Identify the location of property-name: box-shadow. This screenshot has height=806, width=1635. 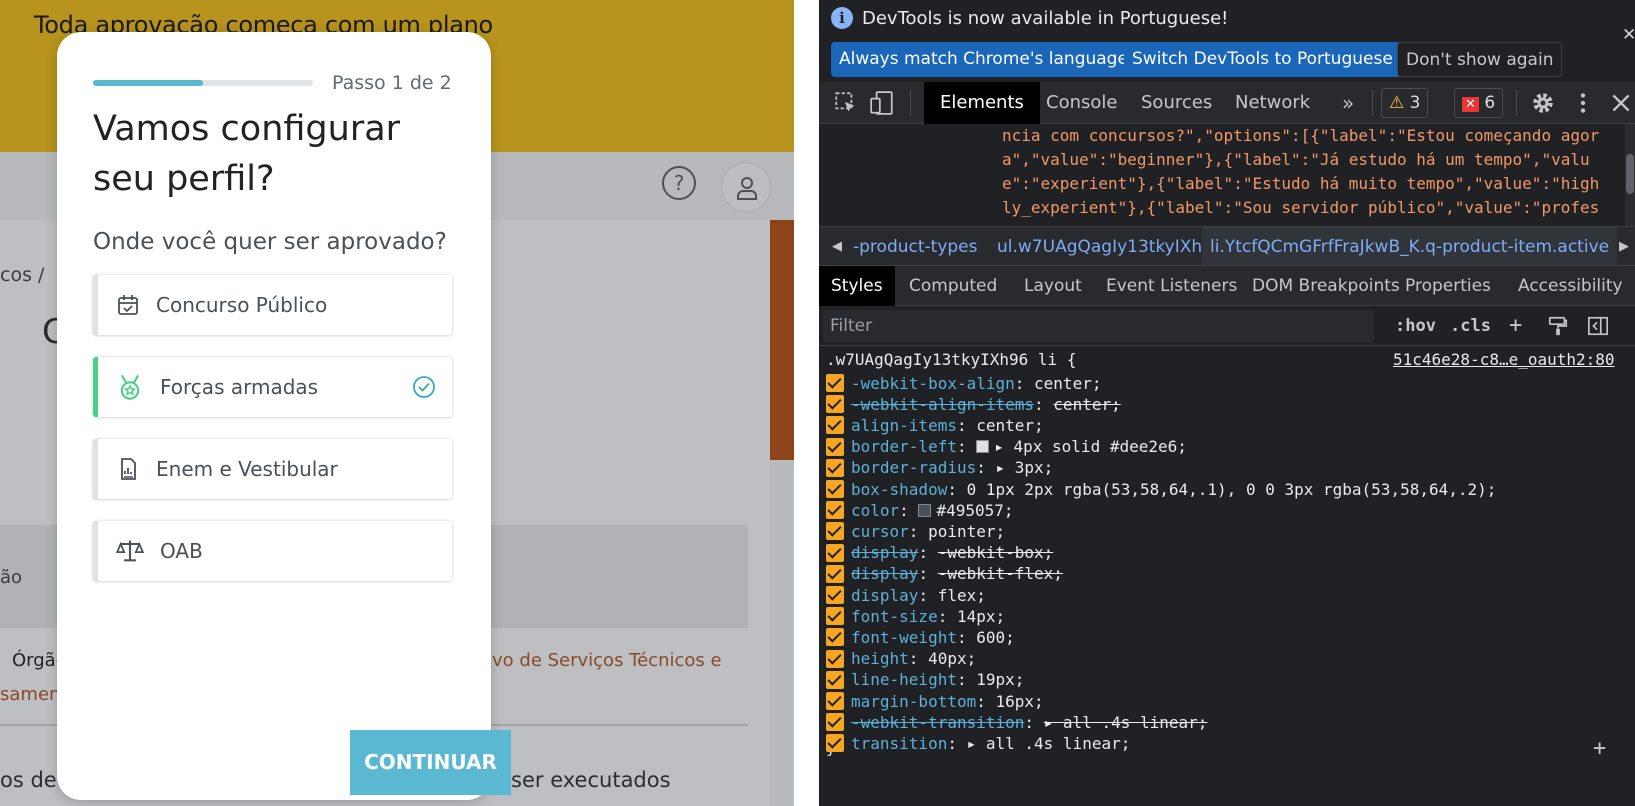
(899, 489).